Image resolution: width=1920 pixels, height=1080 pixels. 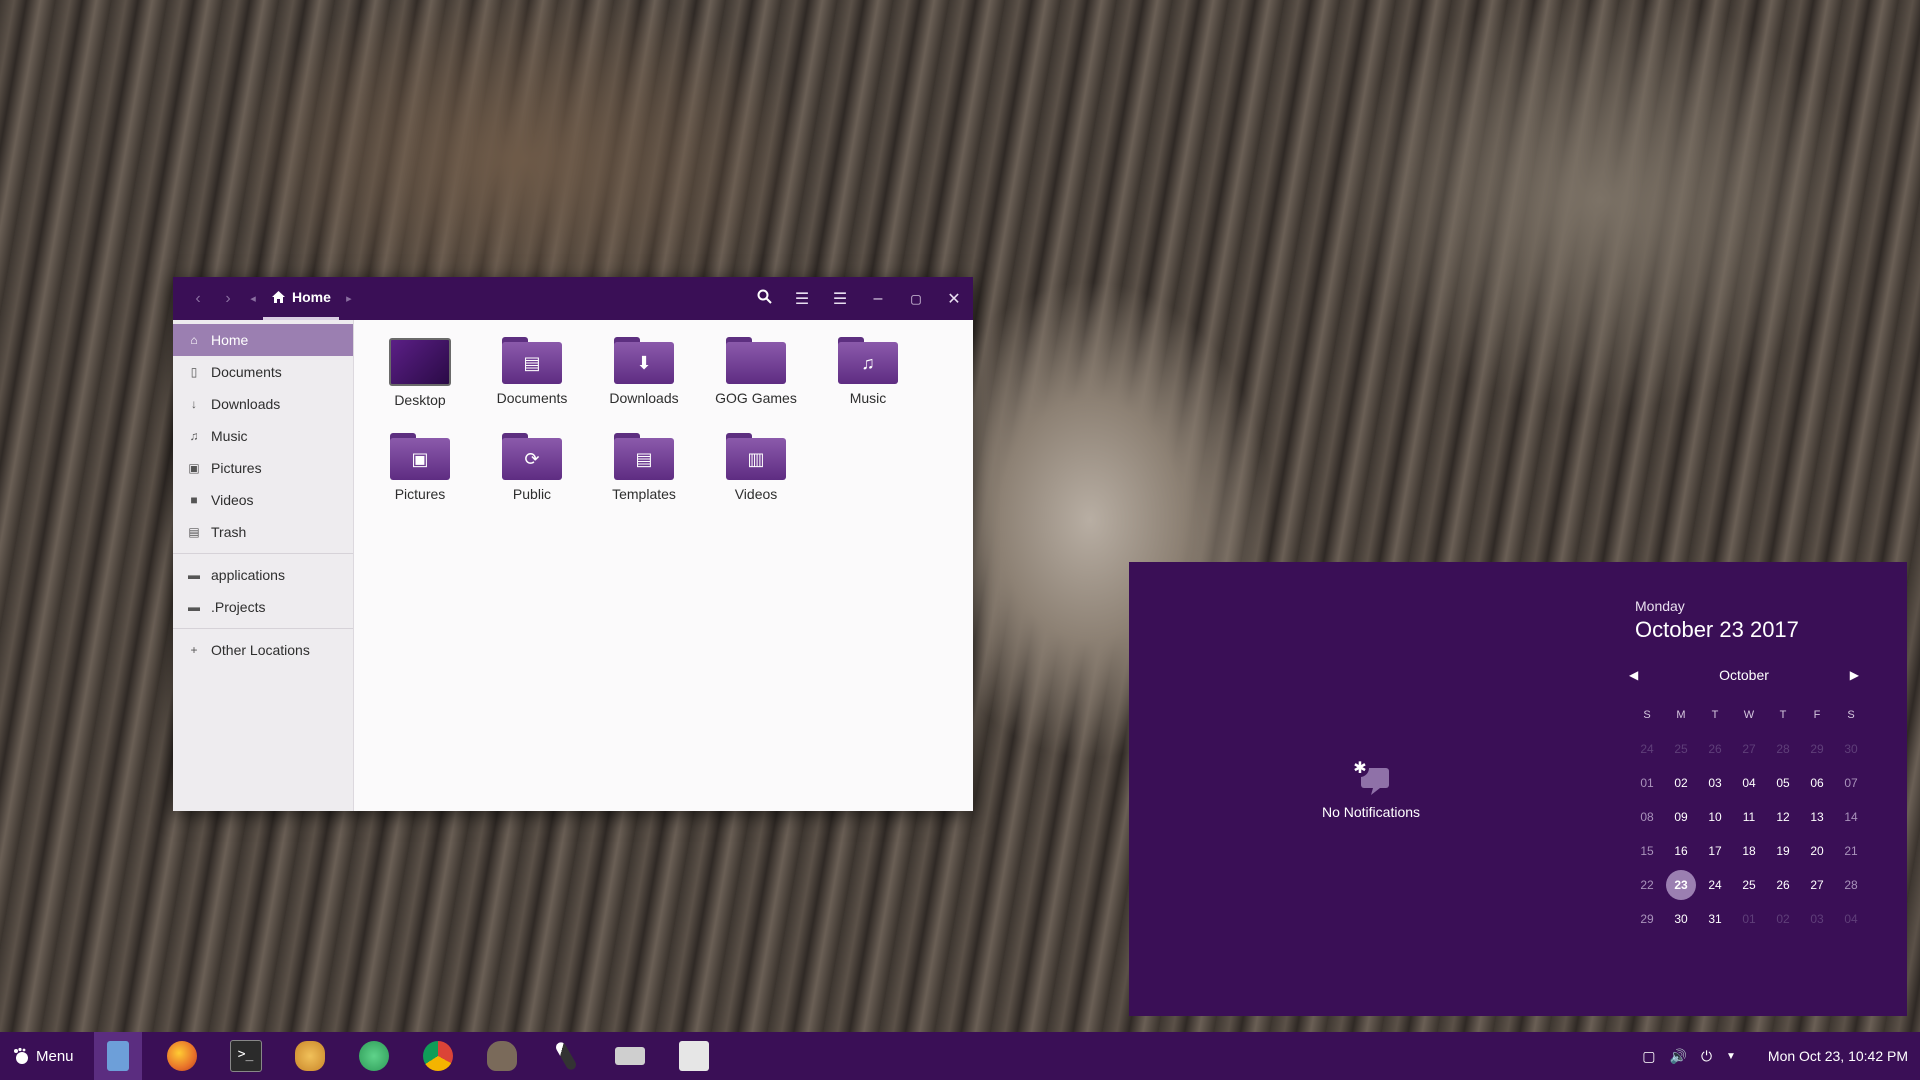 I want to click on network-app-icon, so click(x=373, y=1056).